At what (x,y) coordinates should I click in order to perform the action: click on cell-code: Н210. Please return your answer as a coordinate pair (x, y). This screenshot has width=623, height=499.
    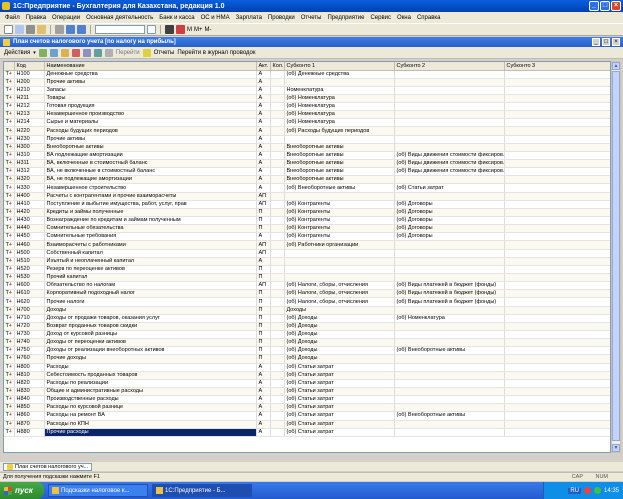
    Looking at the image, I should click on (29, 90).